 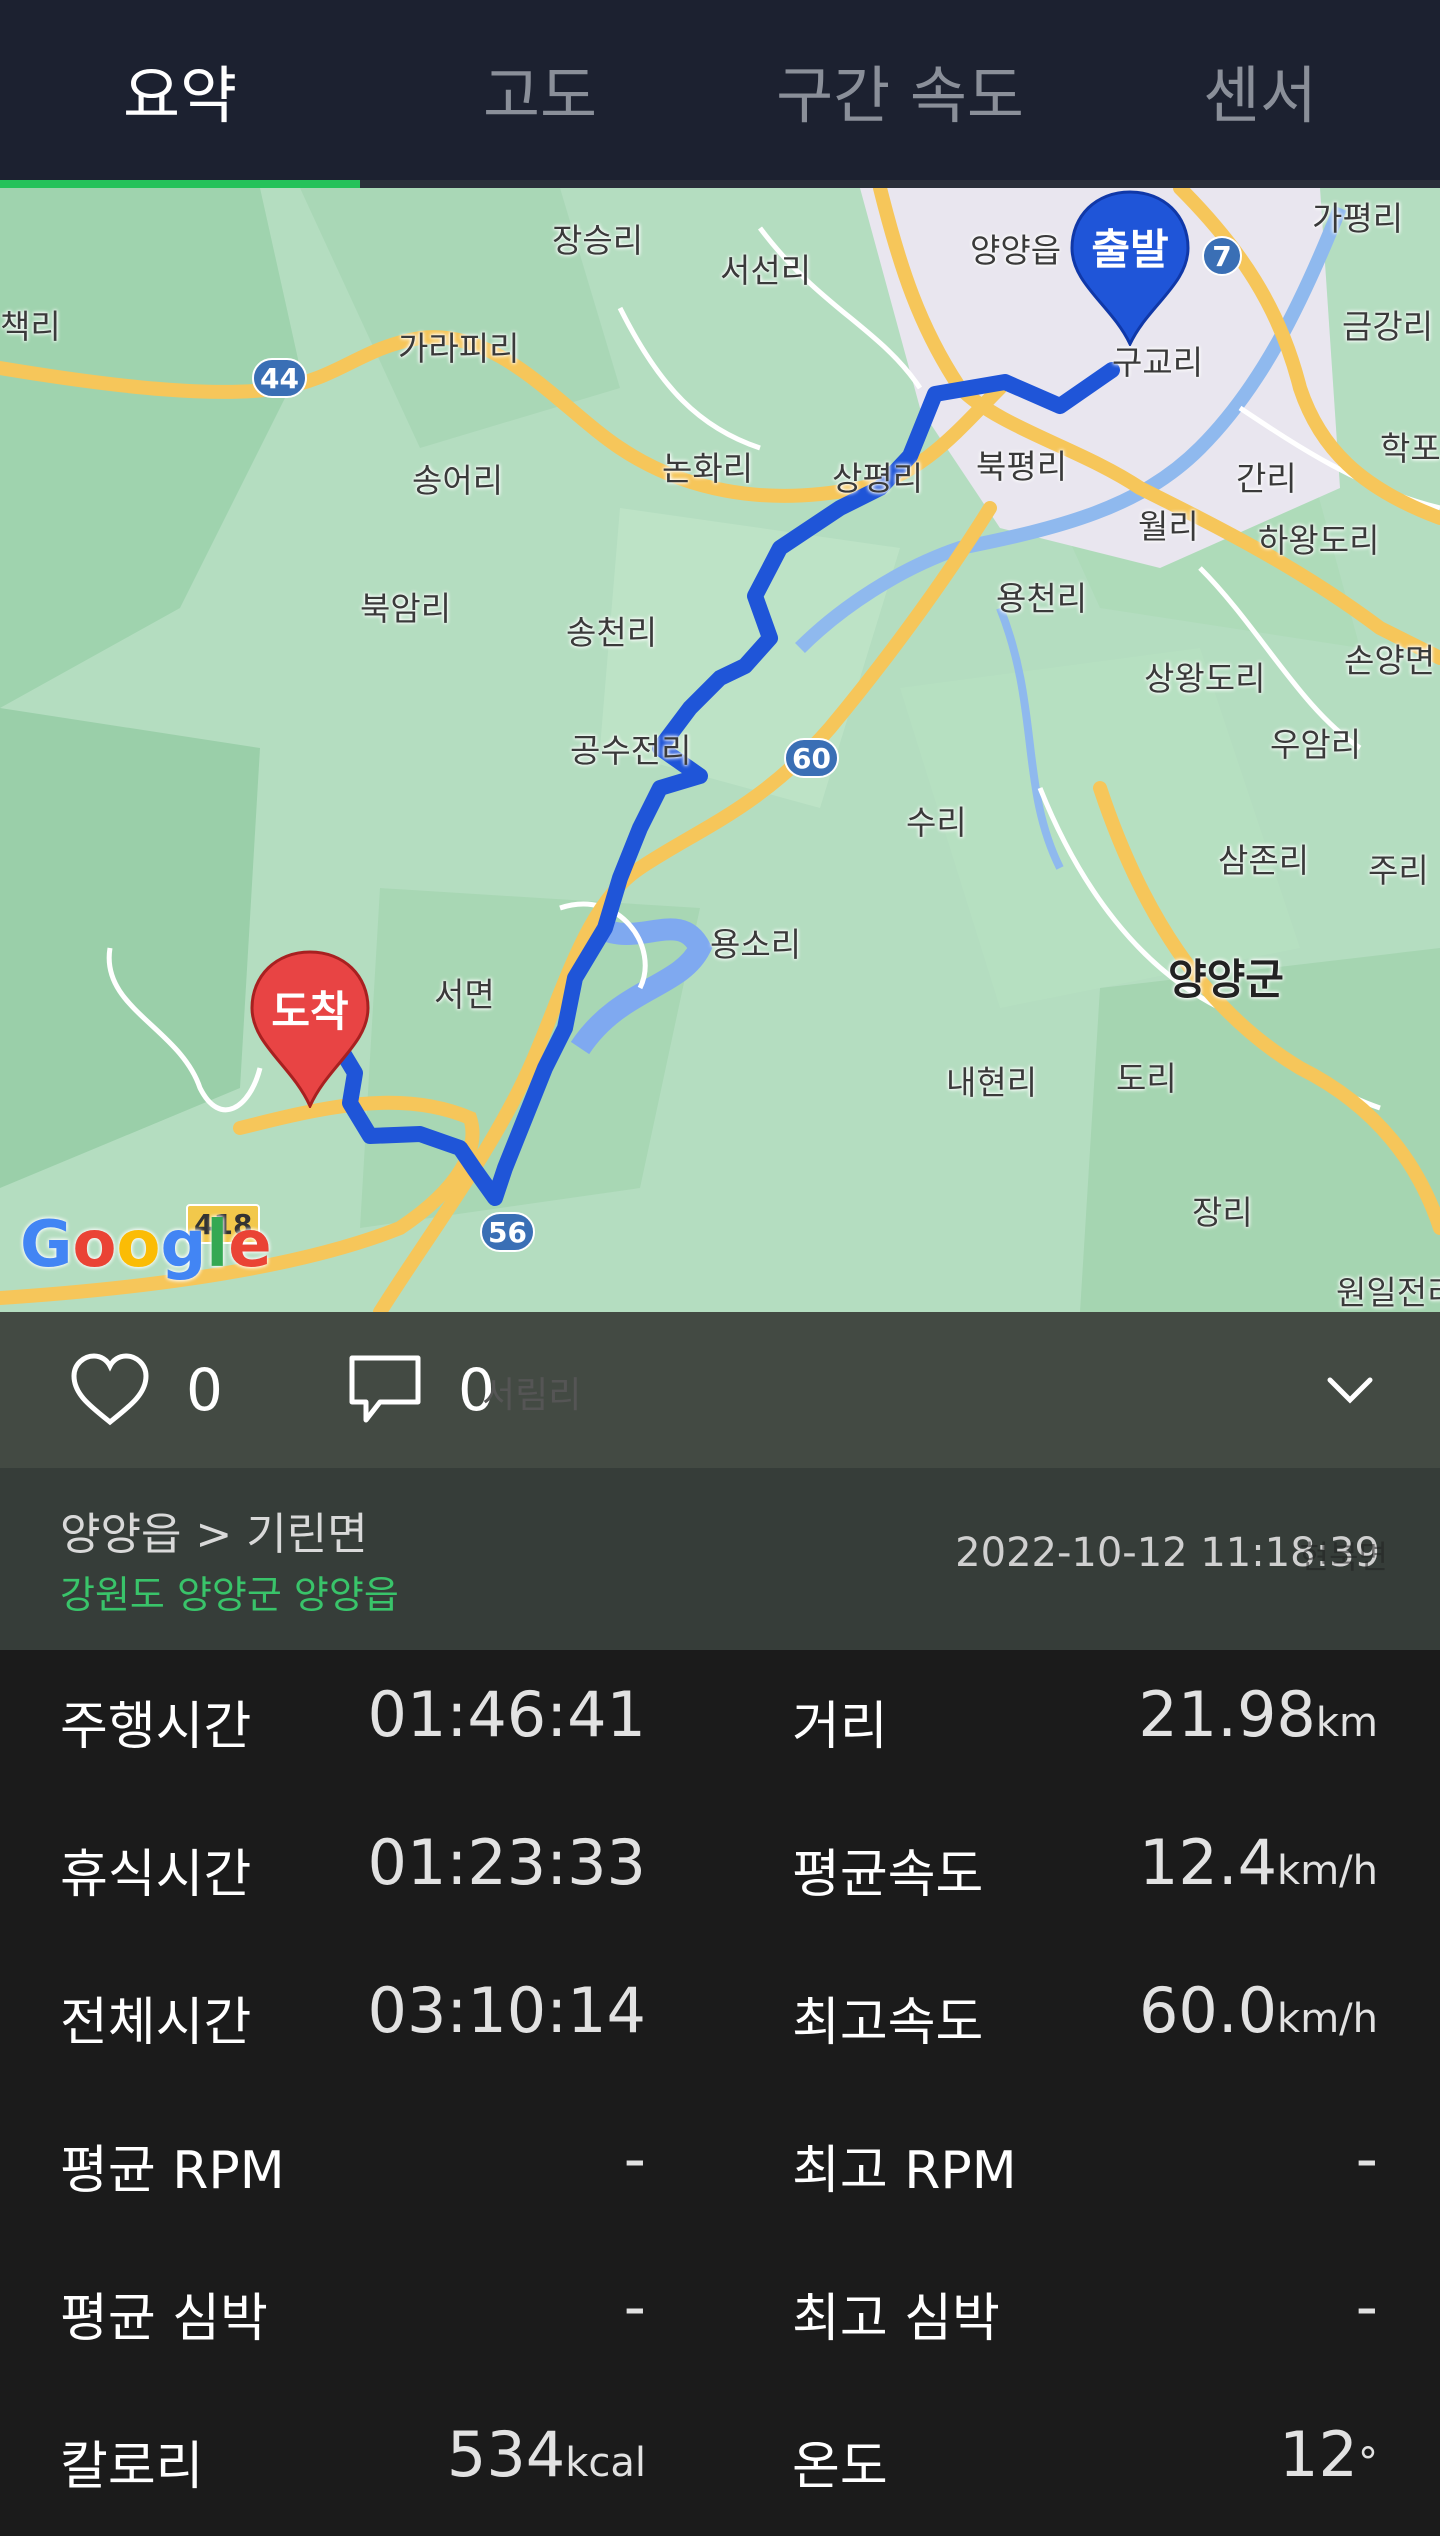 What do you see at coordinates (904, 2171) in the screenshot?
I see `stat-label-max-rpm: 최고 RPM` at bounding box center [904, 2171].